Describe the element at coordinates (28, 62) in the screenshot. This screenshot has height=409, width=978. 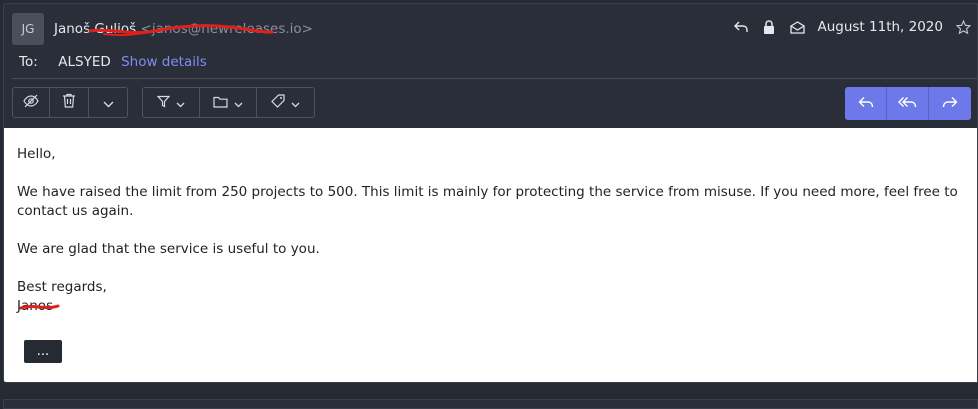
I see `to-label: To:` at that location.